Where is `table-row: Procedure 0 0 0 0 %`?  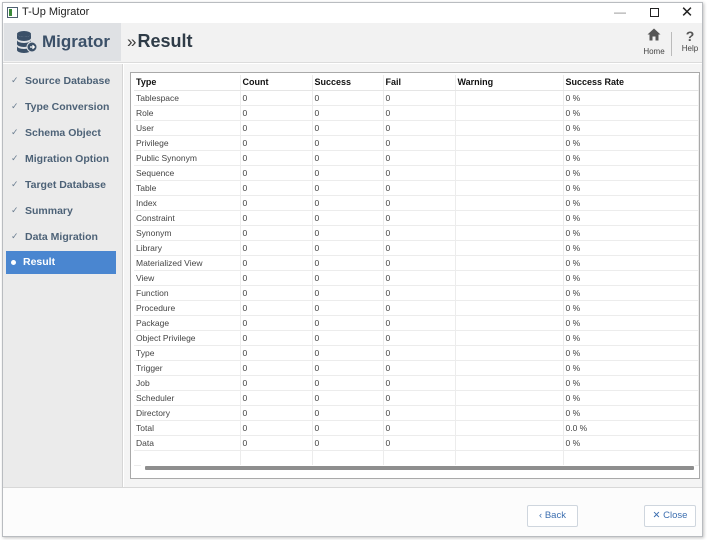
table-row: Procedure 0 0 0 0 % is located at coordinates (416, 308).